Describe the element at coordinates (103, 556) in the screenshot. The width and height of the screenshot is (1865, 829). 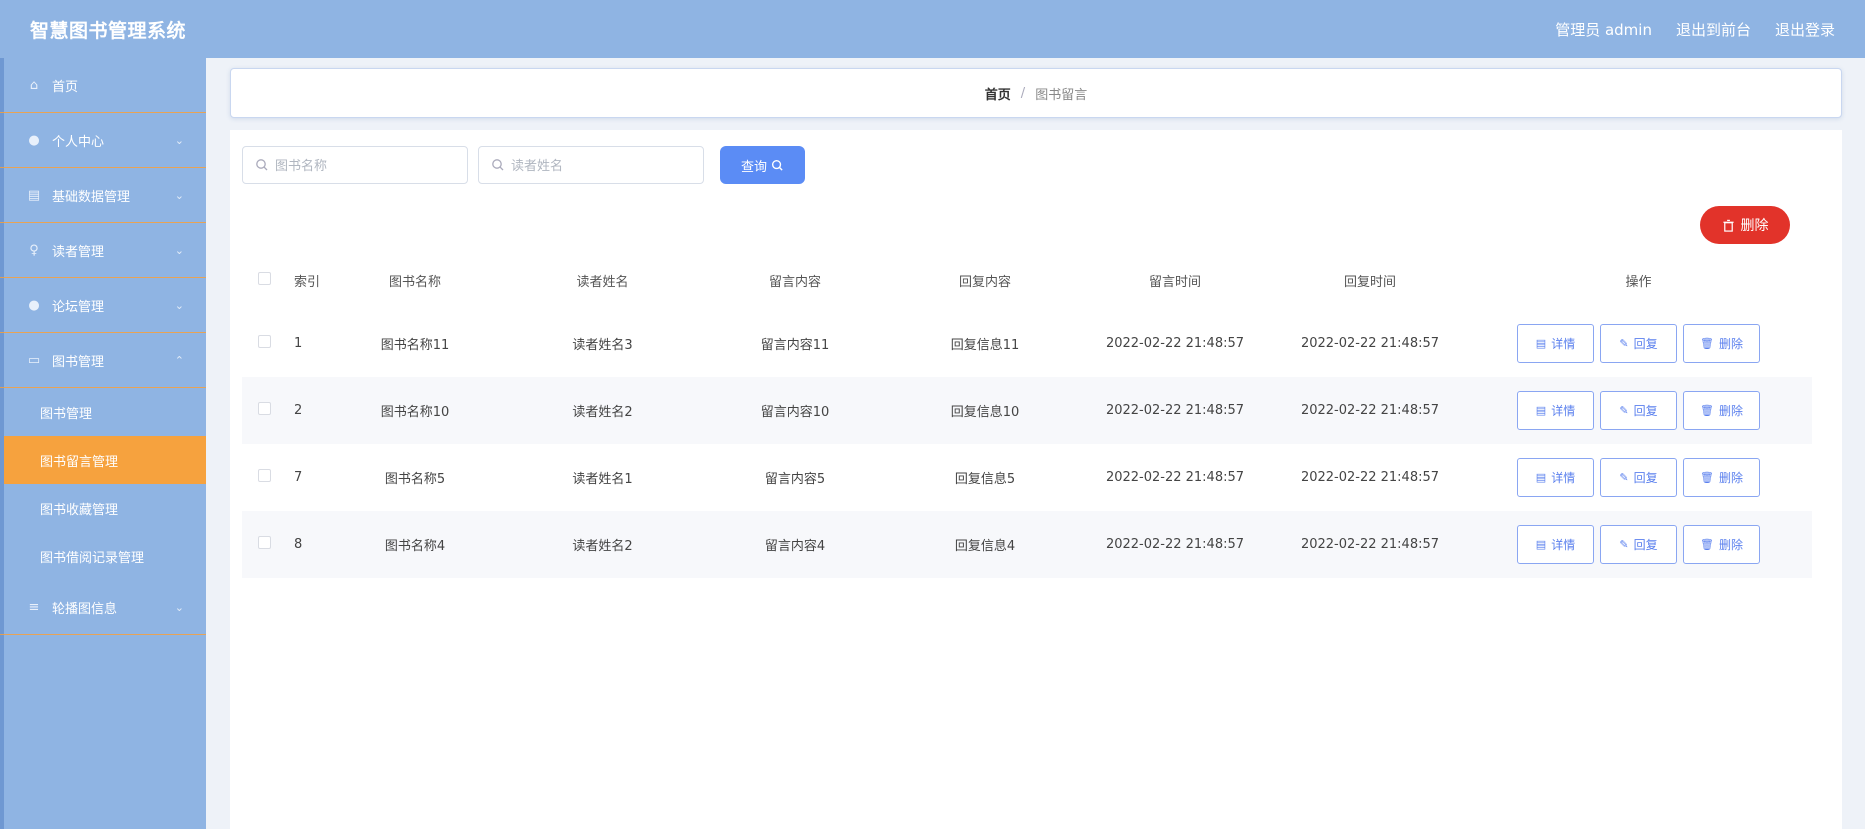
I see `sidebar-subitem-borrow-records: 图书借阅记录管理` at that location.